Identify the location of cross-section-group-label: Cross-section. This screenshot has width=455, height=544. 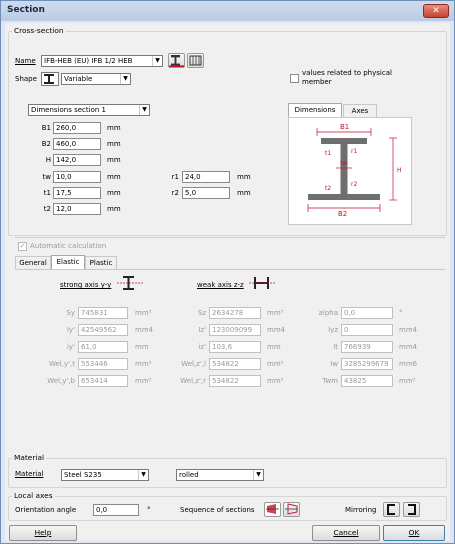
(39, 30).